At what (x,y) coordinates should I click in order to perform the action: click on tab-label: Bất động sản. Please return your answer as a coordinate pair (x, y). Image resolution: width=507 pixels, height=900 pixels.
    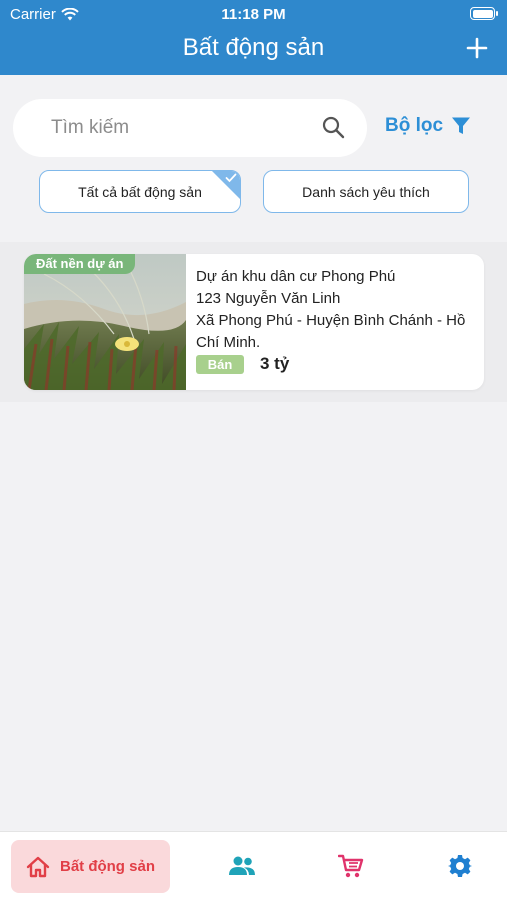
    Looking at the image, I should click on (107, 866).